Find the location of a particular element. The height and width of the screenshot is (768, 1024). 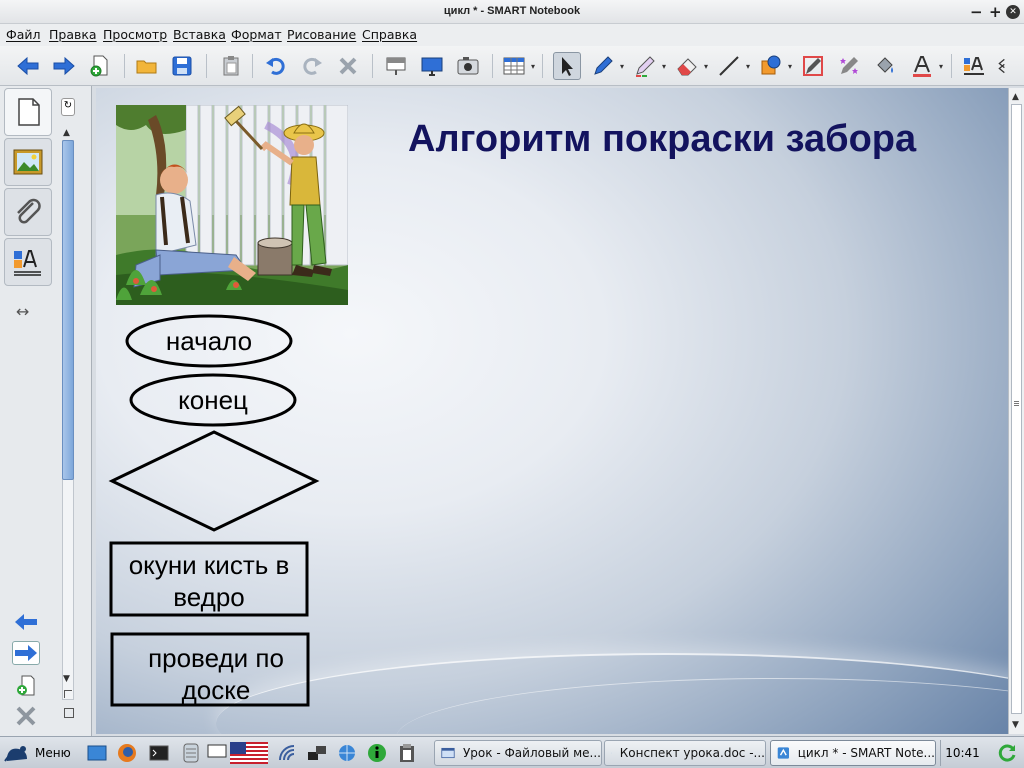

add-page-icon is located at coordinates (100, 66).